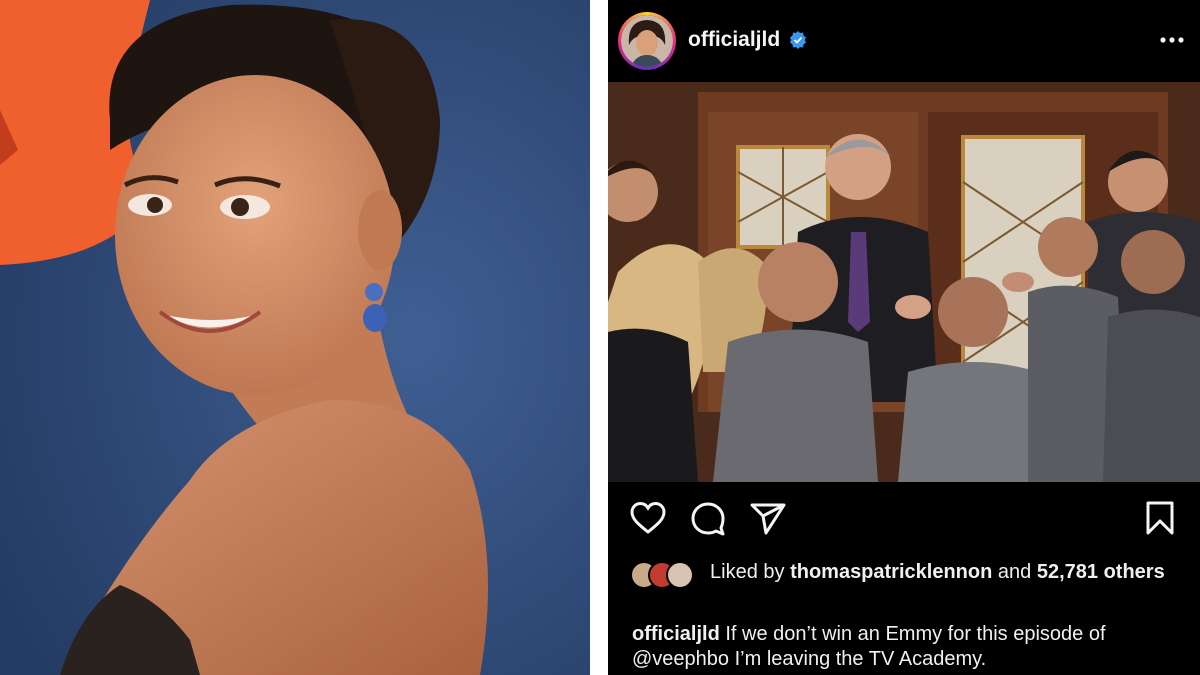 Image resolution: width=1200 pixels, height=675 pixels. Describe the element at coordinates (734, 40) in the screenshot. I see `post-username: officialjld` at that location.